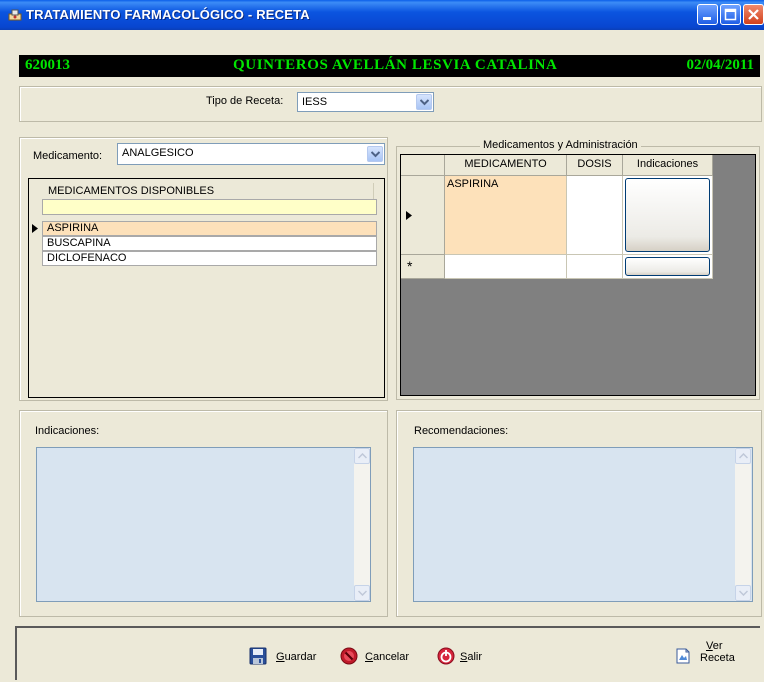  What do you see at coordinates (709, 646) in the screenshot?
I see `ver-mnemonic: V` at bounding box center [709, 646].